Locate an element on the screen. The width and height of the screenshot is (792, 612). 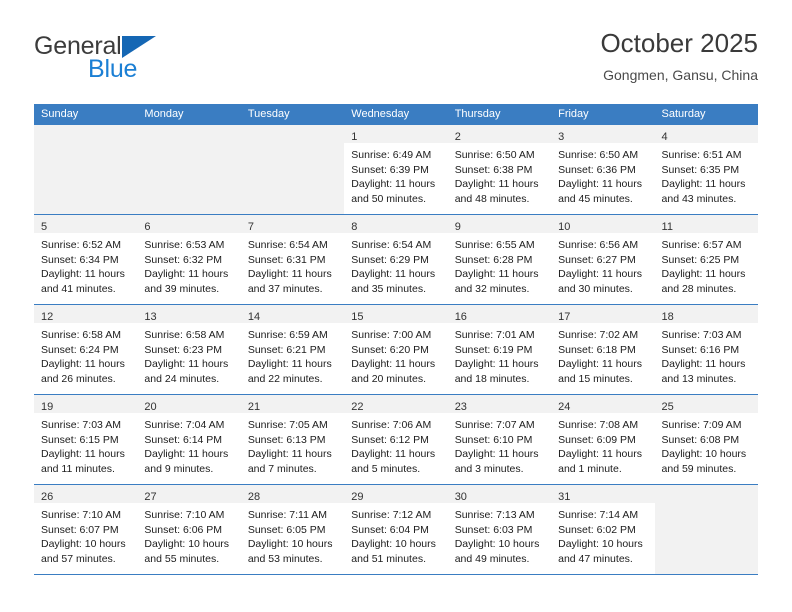
daylight-text-line2: and 1 minute. is located at coordinates (590, 468).